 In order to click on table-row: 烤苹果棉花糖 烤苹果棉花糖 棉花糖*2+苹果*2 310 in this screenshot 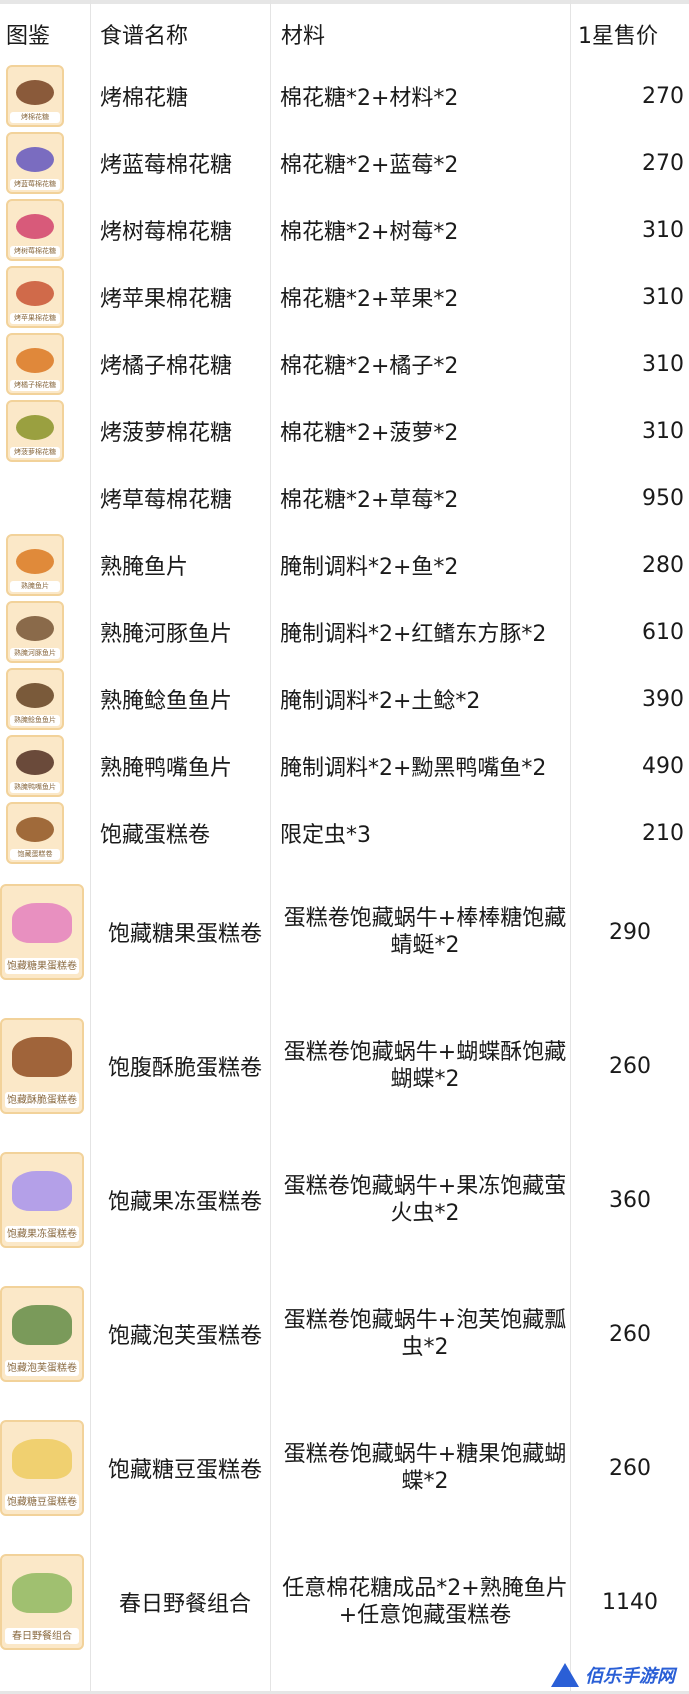, I will do `click(344, 297)`.